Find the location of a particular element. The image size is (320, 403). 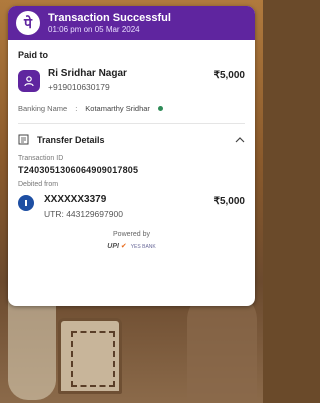

payee-info: Ri Sridhar Nagar +919010630179 is located at coordinates (131, 80).